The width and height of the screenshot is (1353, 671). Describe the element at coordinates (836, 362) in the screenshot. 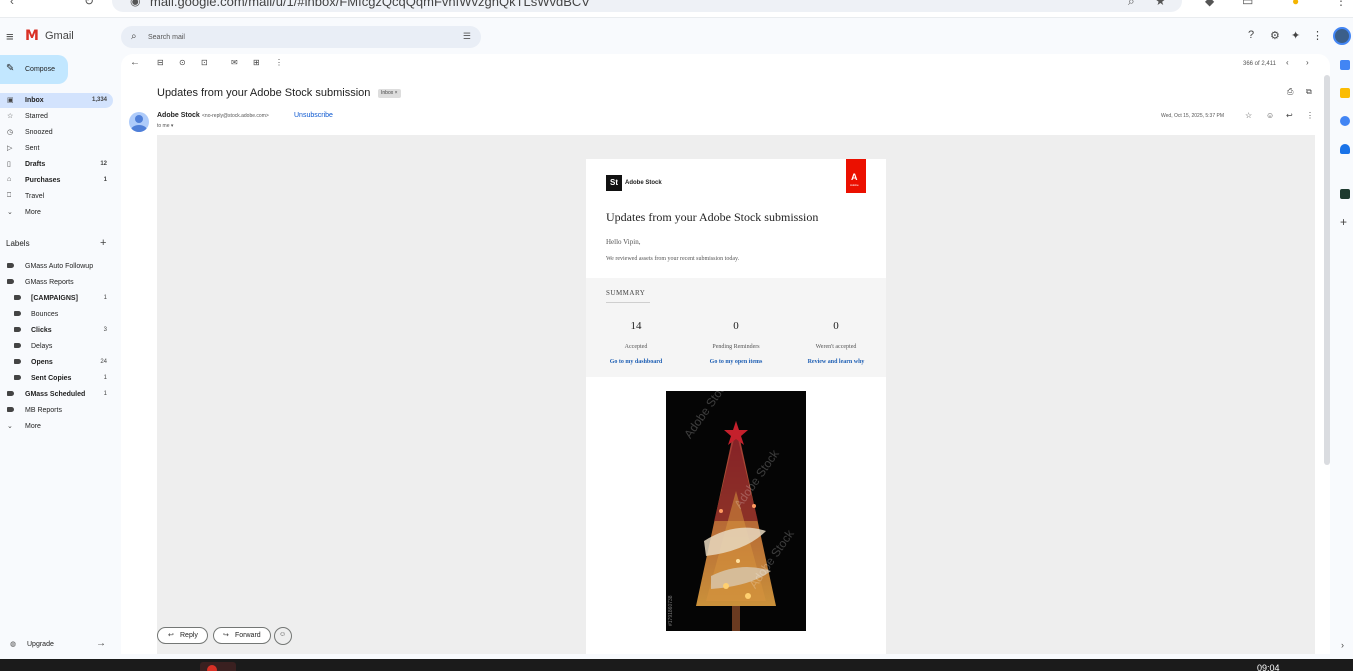

I see `review-link: Review and learn why` at that location.